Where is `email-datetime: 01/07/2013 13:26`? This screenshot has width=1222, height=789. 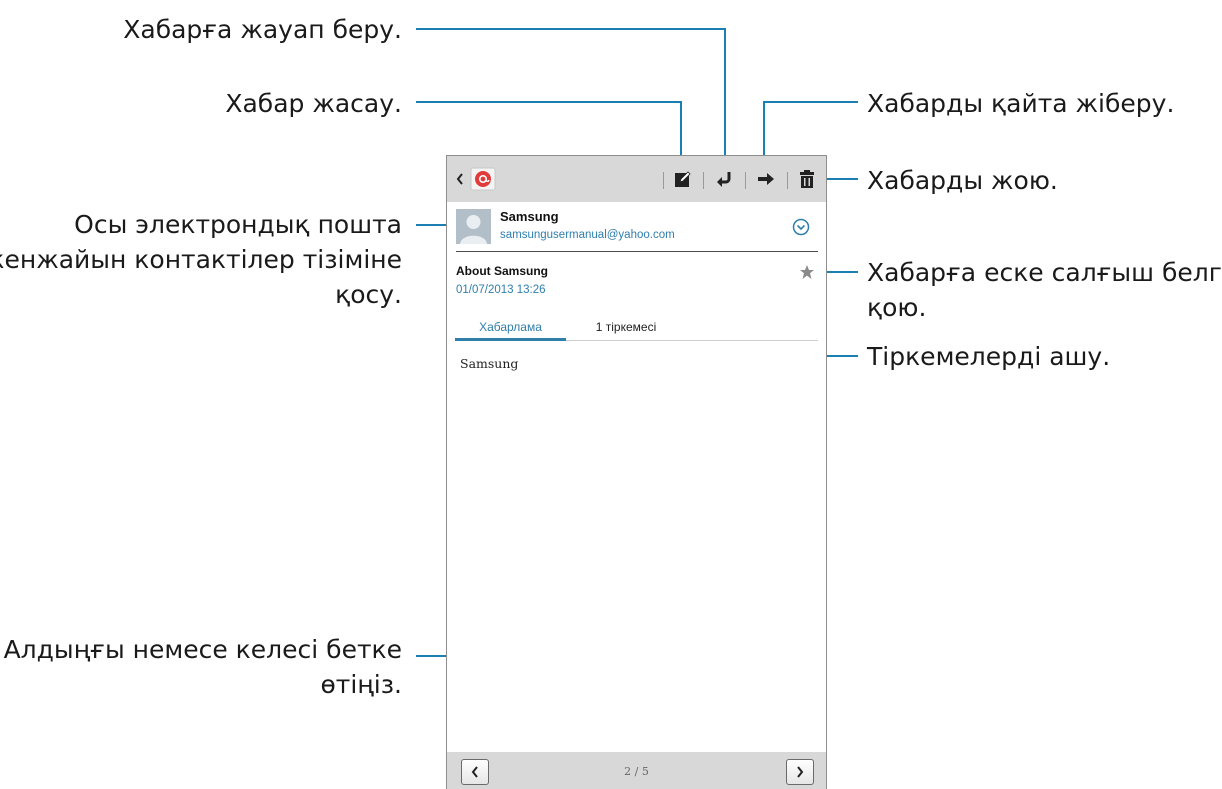 email-datetime: 01/07/2013 13:26 is located at coordinates (501, 290).